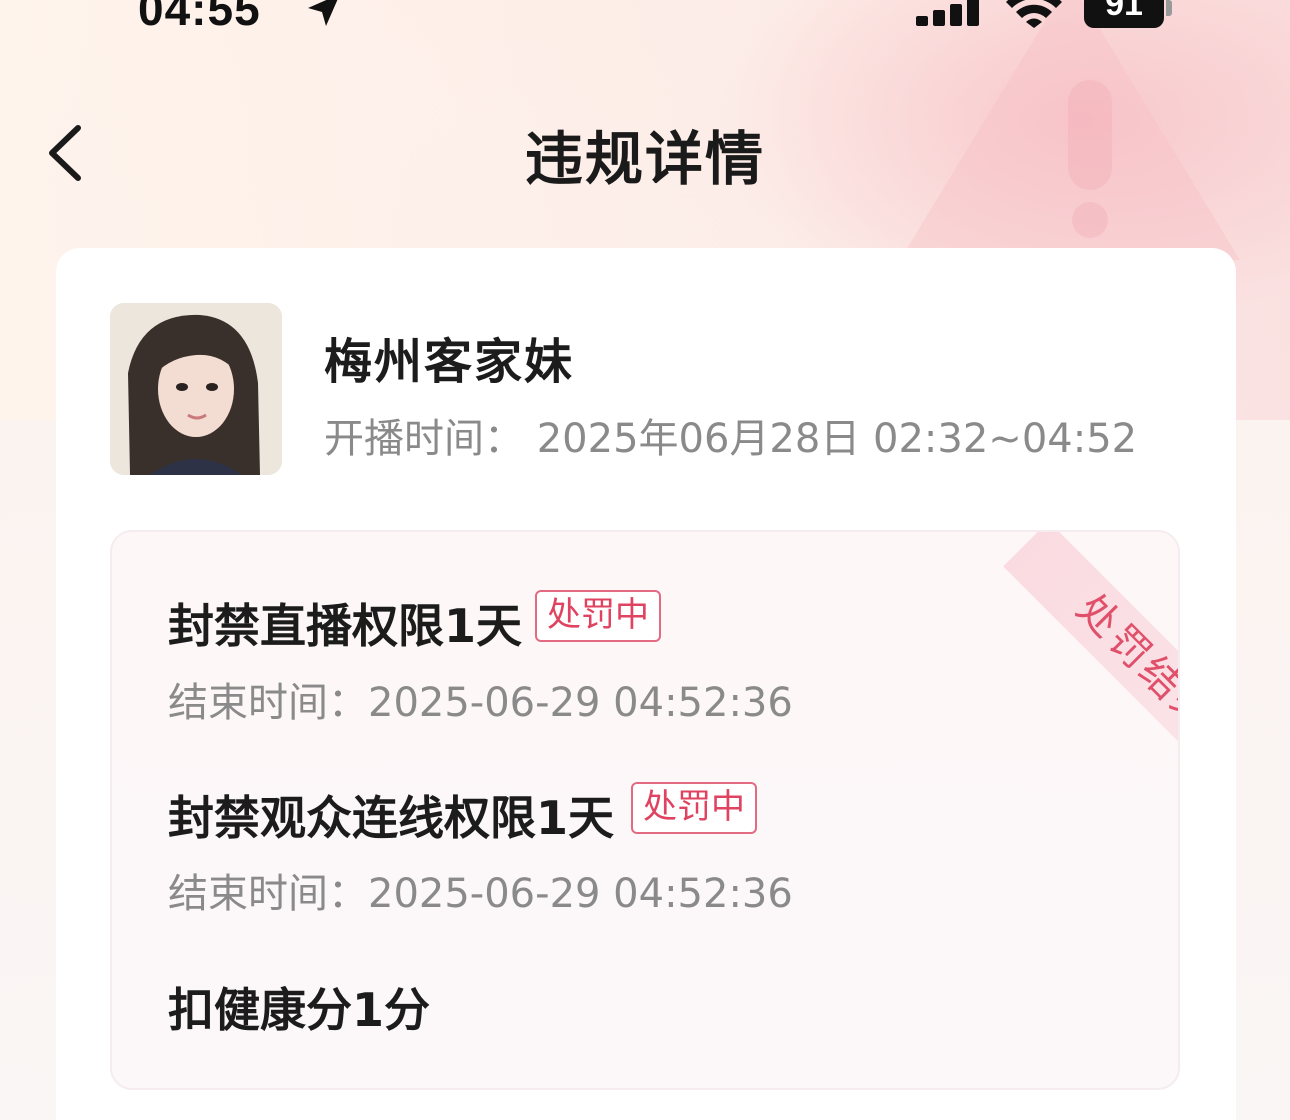 This screenshot has height=1120, width=1290. Describe the element at coordinates (424, 439) in the screenshot. I see `stream-time-label: 开播时间：` at that location.